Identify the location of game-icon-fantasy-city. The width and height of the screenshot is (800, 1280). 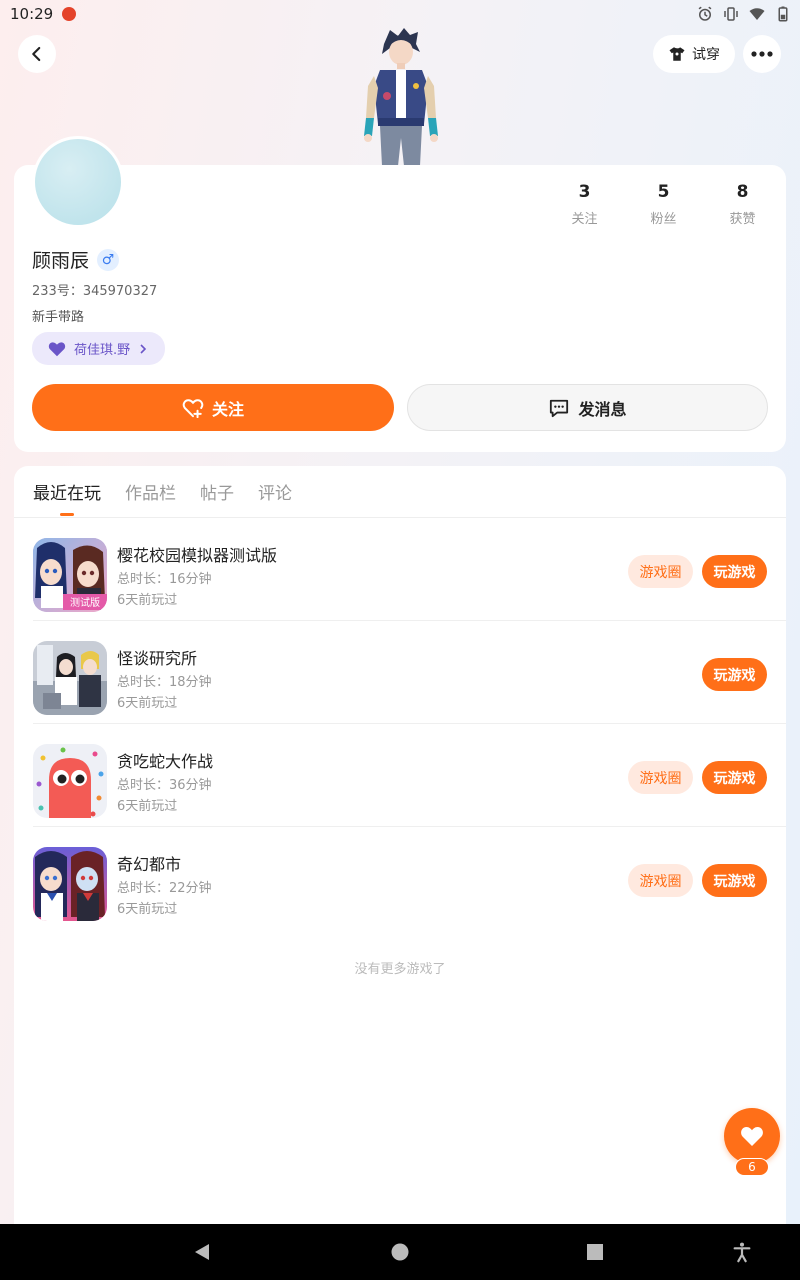
(70, 884).